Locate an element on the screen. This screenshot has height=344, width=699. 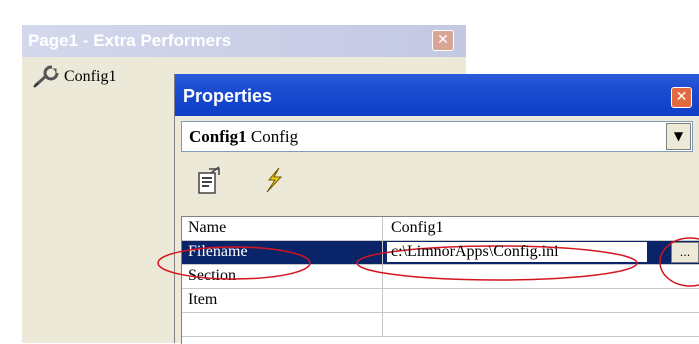
property-row-item: Item is located at coordinates (440, 301).